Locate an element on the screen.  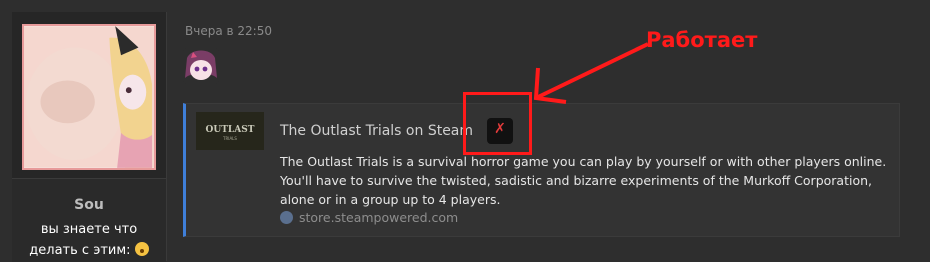
sticker-image is located at coordinates (201, 66).